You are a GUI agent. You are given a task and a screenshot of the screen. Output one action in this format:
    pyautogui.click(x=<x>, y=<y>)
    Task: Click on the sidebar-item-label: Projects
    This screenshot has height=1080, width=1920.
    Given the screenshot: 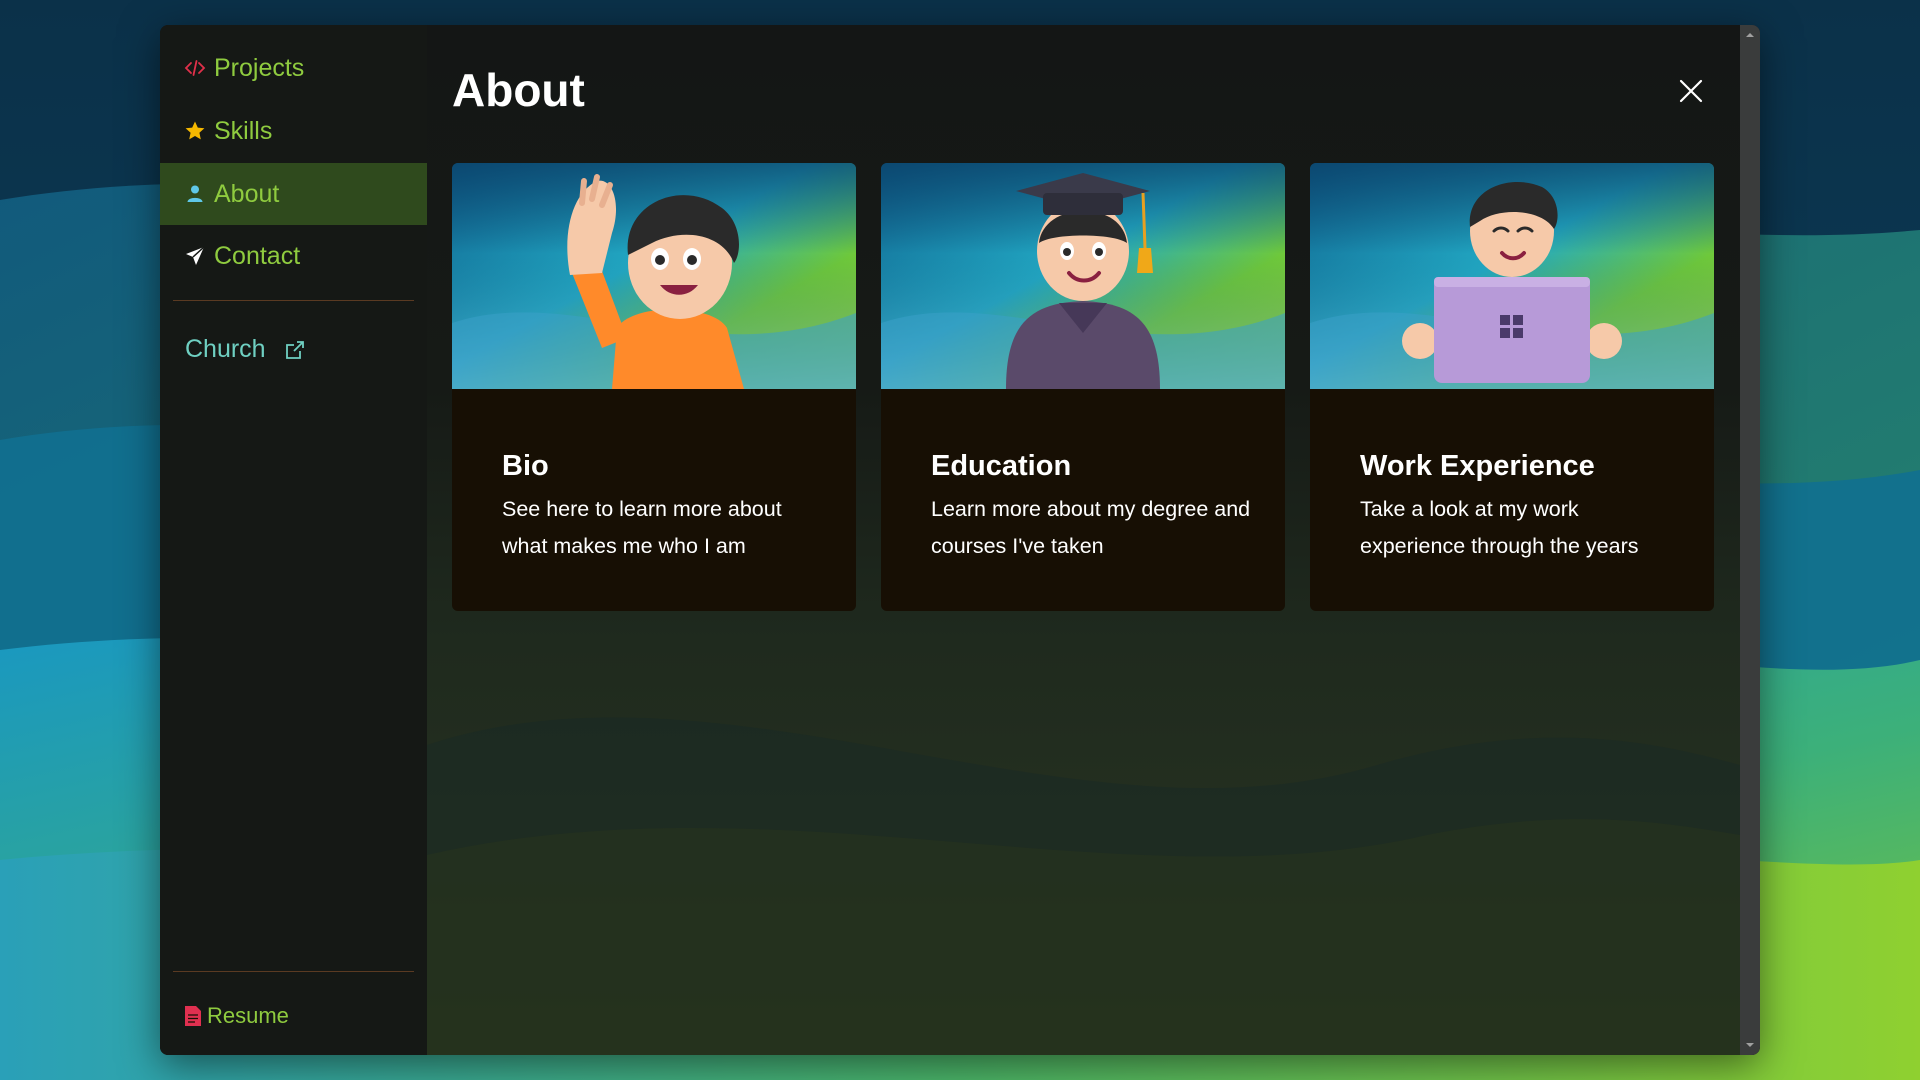 What is the action you would take?
    pyautogui.click(x=259, y=67)
    